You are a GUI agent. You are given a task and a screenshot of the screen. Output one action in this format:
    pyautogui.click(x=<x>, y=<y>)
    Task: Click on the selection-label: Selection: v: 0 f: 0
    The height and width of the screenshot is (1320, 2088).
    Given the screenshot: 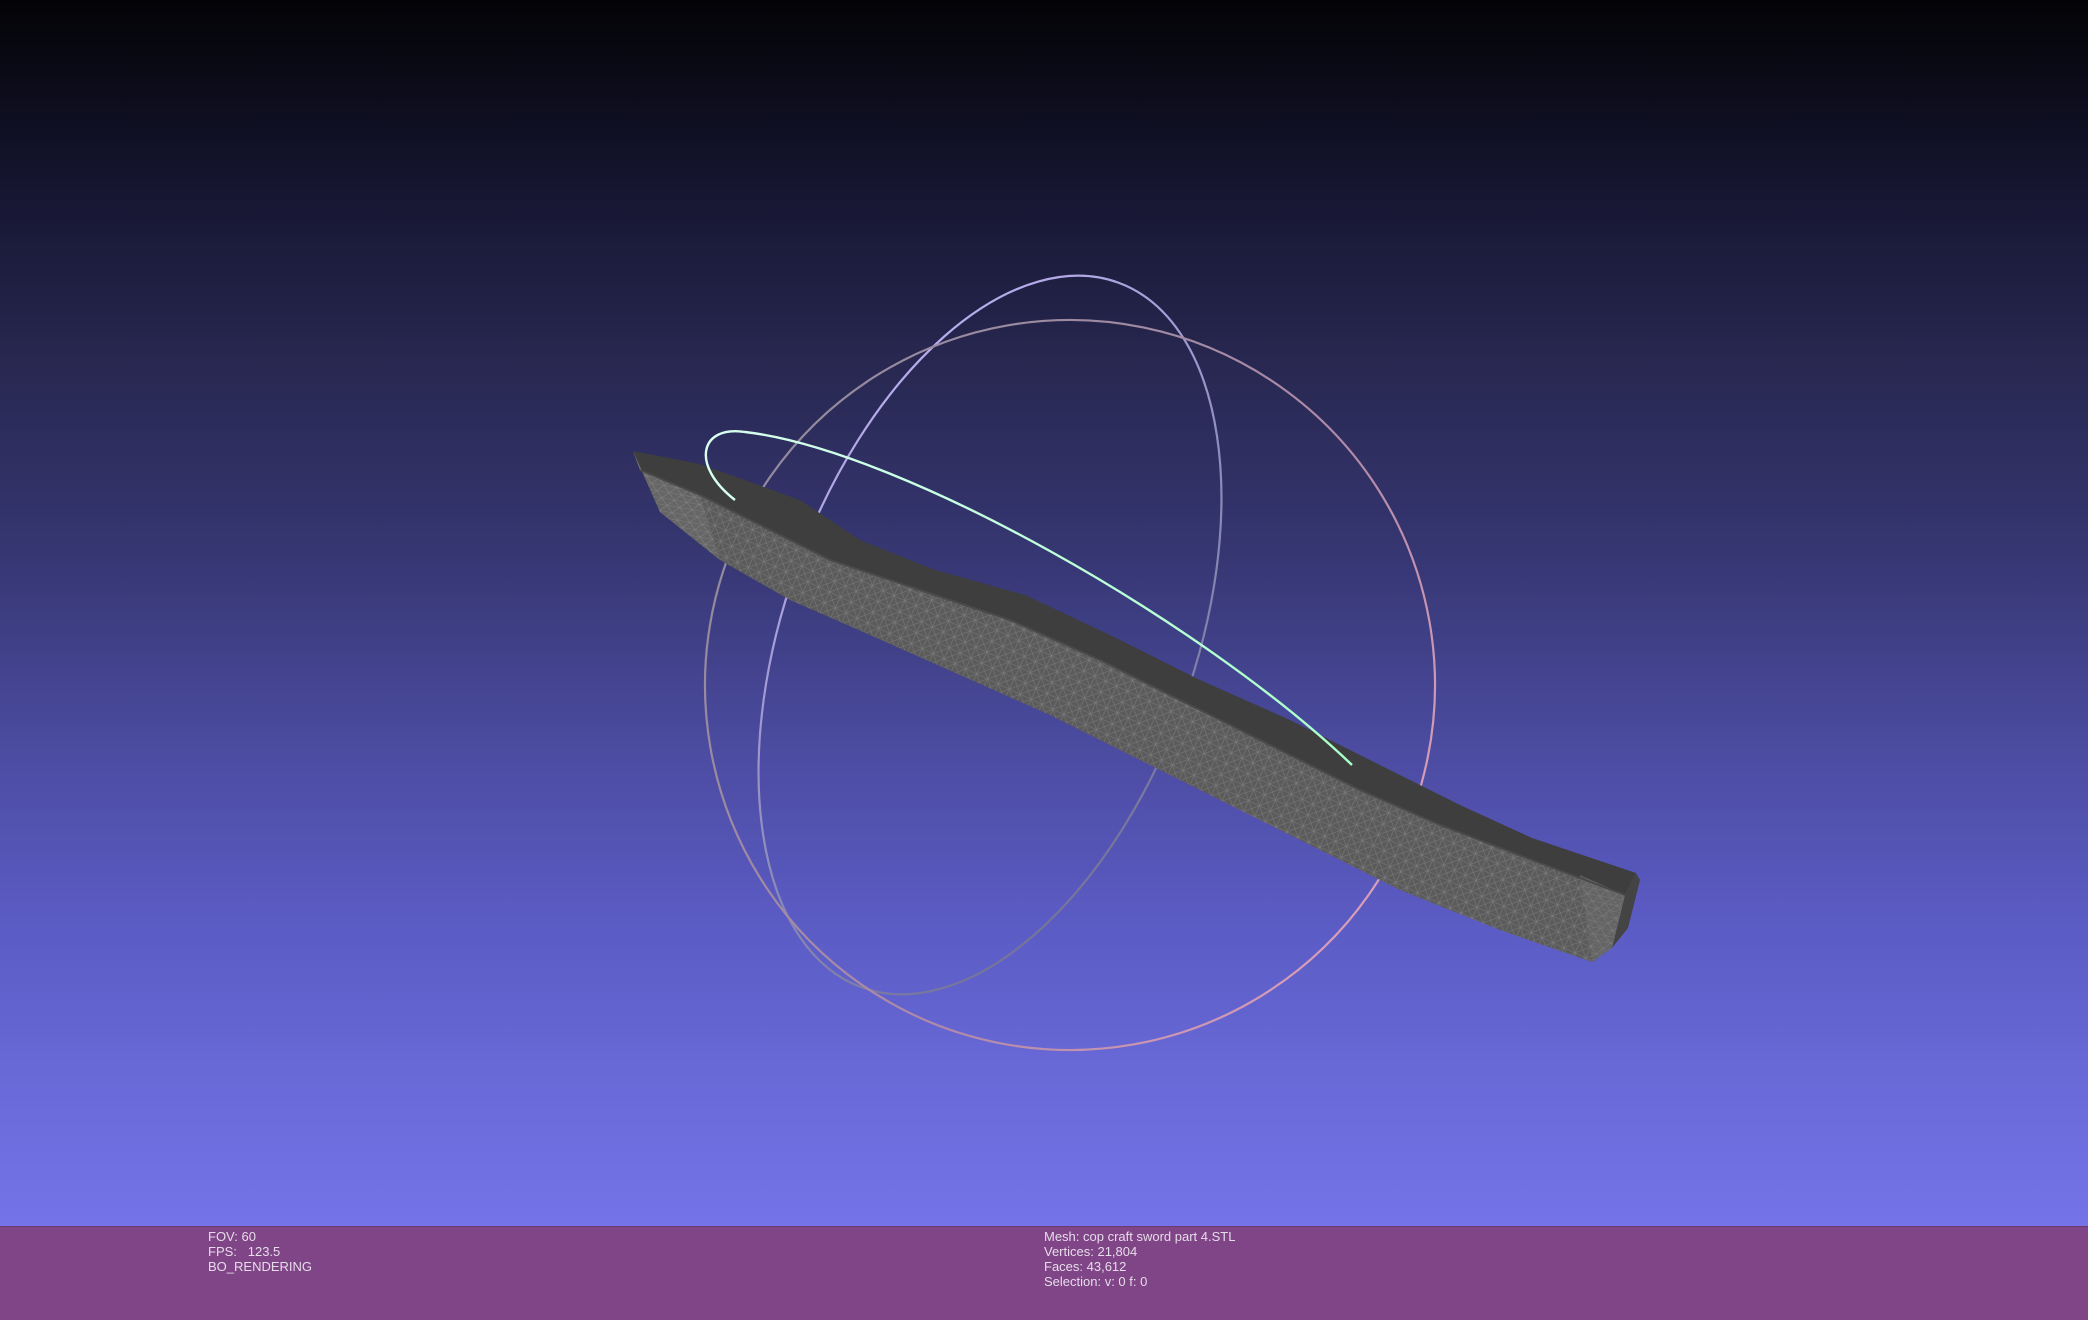 What is the action you would take?
    pyautogui.click(x=1096, y=1281)
    